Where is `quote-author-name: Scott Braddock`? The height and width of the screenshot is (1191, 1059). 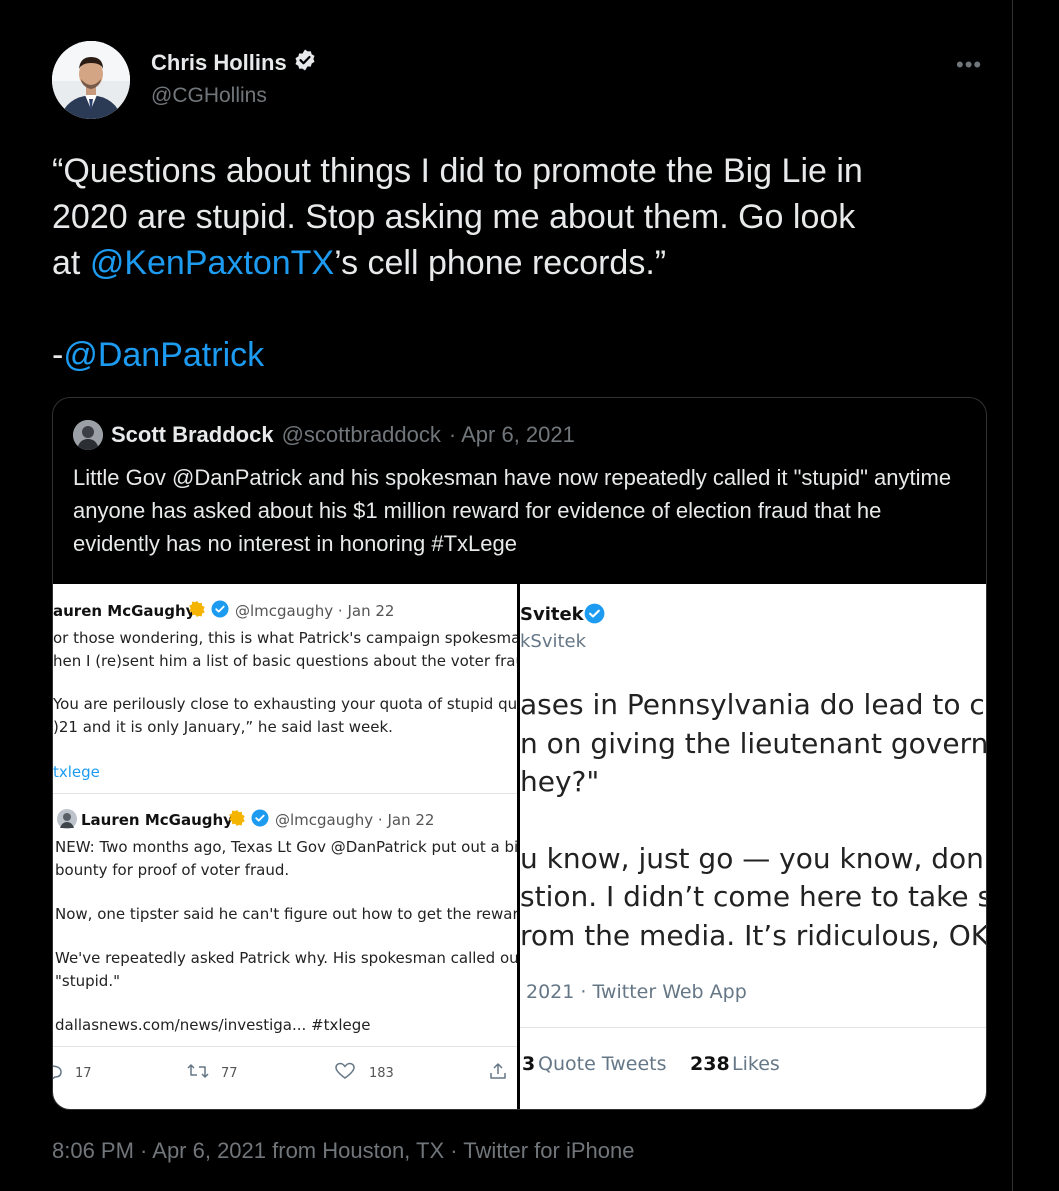 quote-author-name: Scott Braddock is located at coordinates (192, 435).